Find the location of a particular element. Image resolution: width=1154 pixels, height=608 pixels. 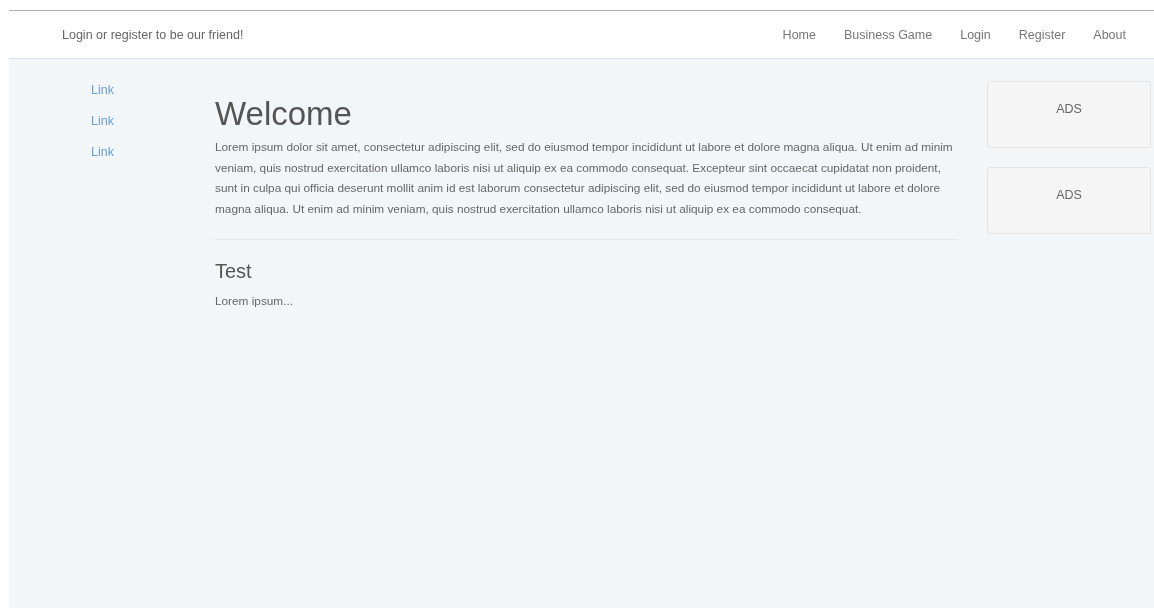

nav-link: Business Game is located at coordinates (888, 34).